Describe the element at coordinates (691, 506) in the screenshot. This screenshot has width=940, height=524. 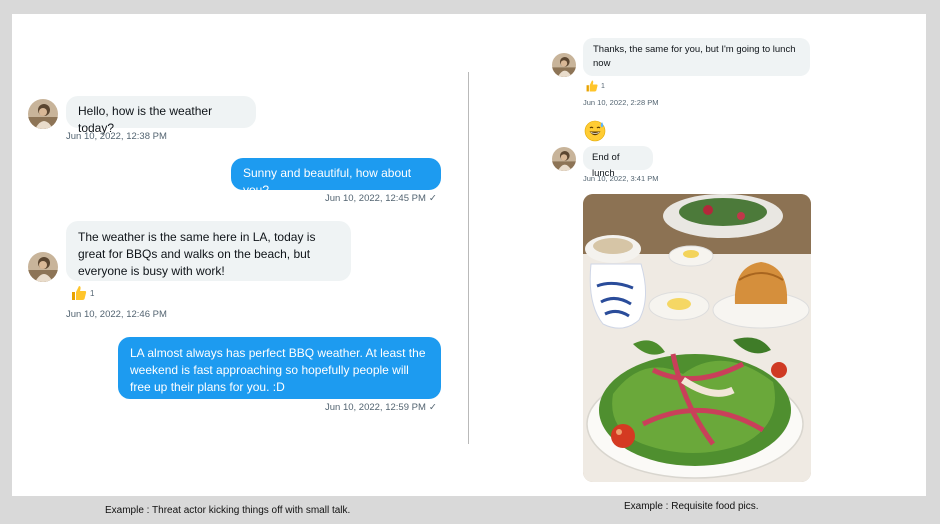
I see `caption-right: Example : Requisite food pics.` at that location.